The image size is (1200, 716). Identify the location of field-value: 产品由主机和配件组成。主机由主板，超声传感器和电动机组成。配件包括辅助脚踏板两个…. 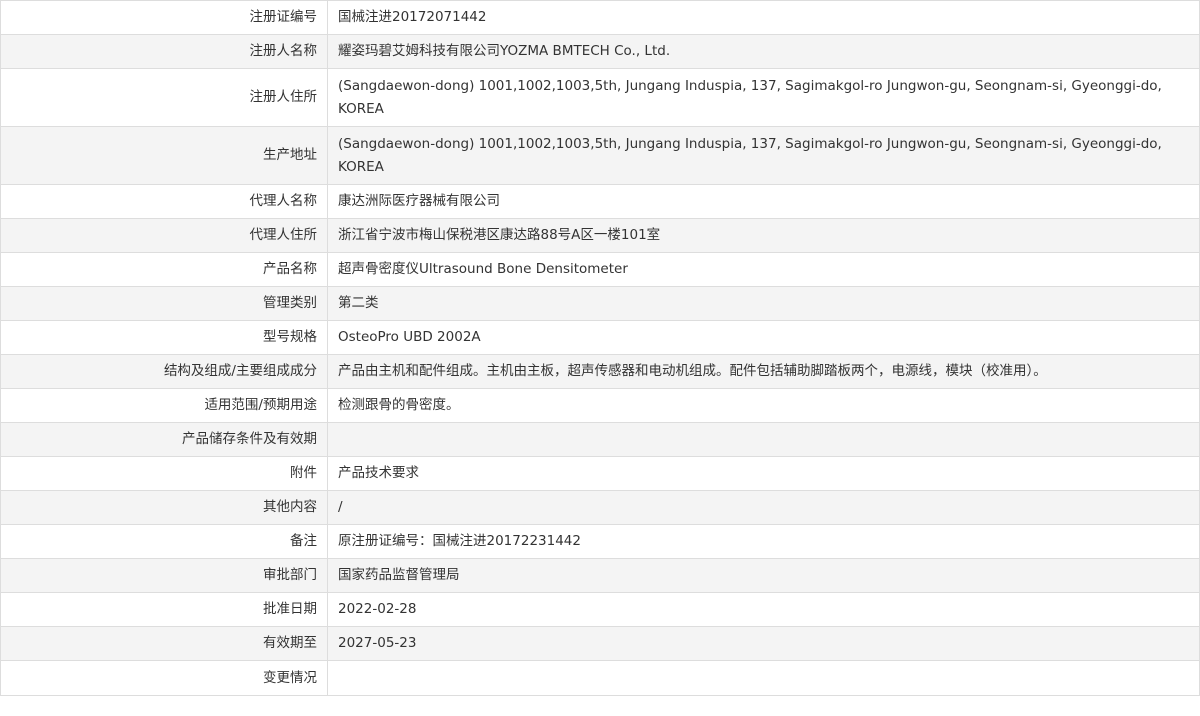
(763, 371).